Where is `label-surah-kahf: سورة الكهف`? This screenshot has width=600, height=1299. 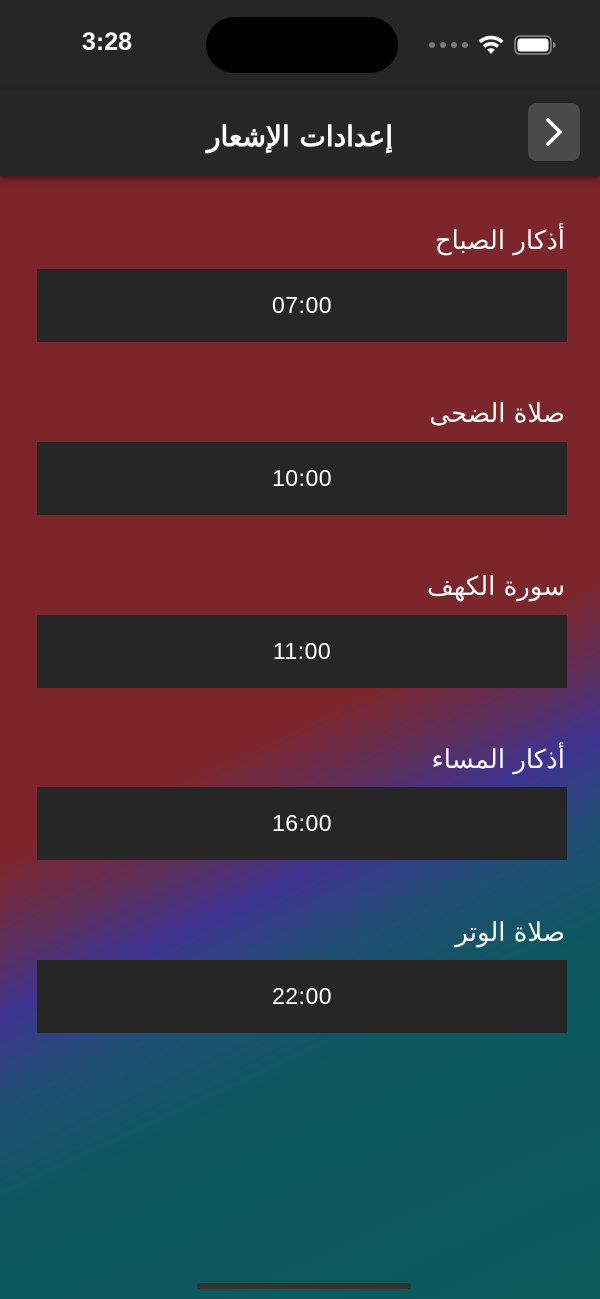 label-surah-kahf: سورة الكهف is located at coordinates (495, 587).